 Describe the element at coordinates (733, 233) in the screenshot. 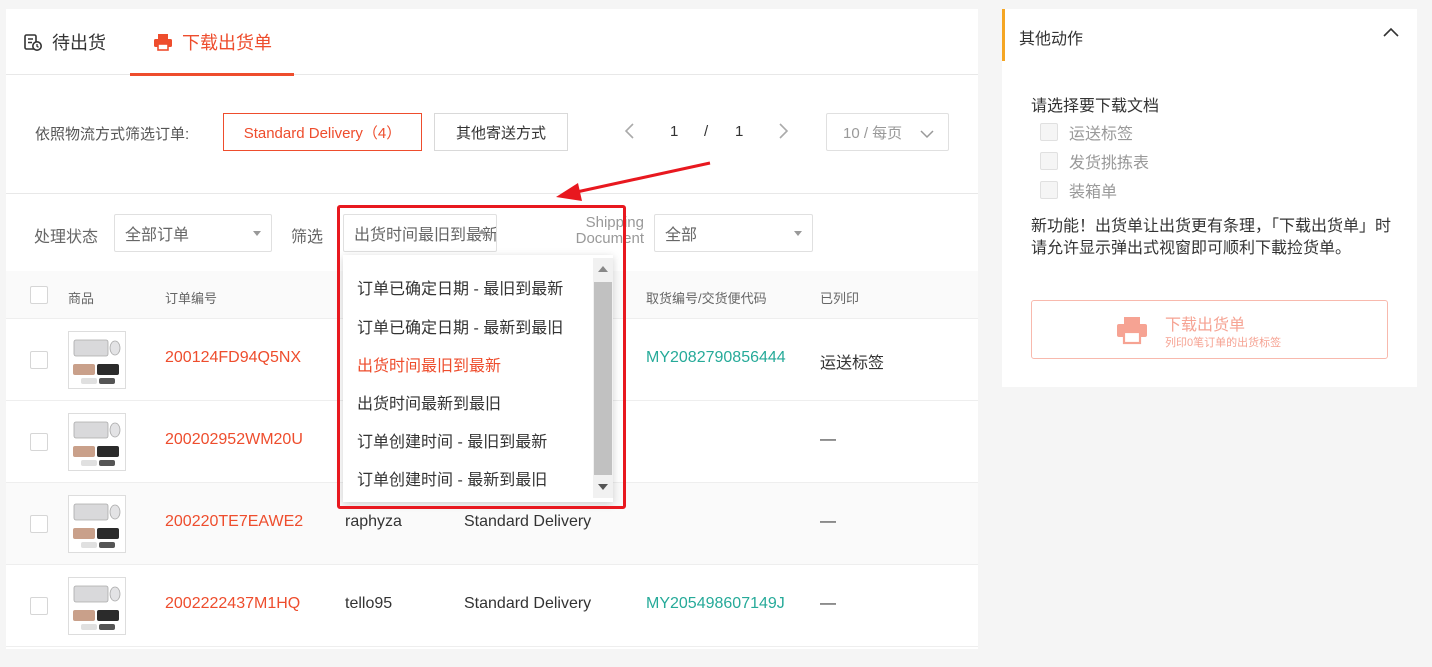

I see `shipping-document-select: 全部` at that location.